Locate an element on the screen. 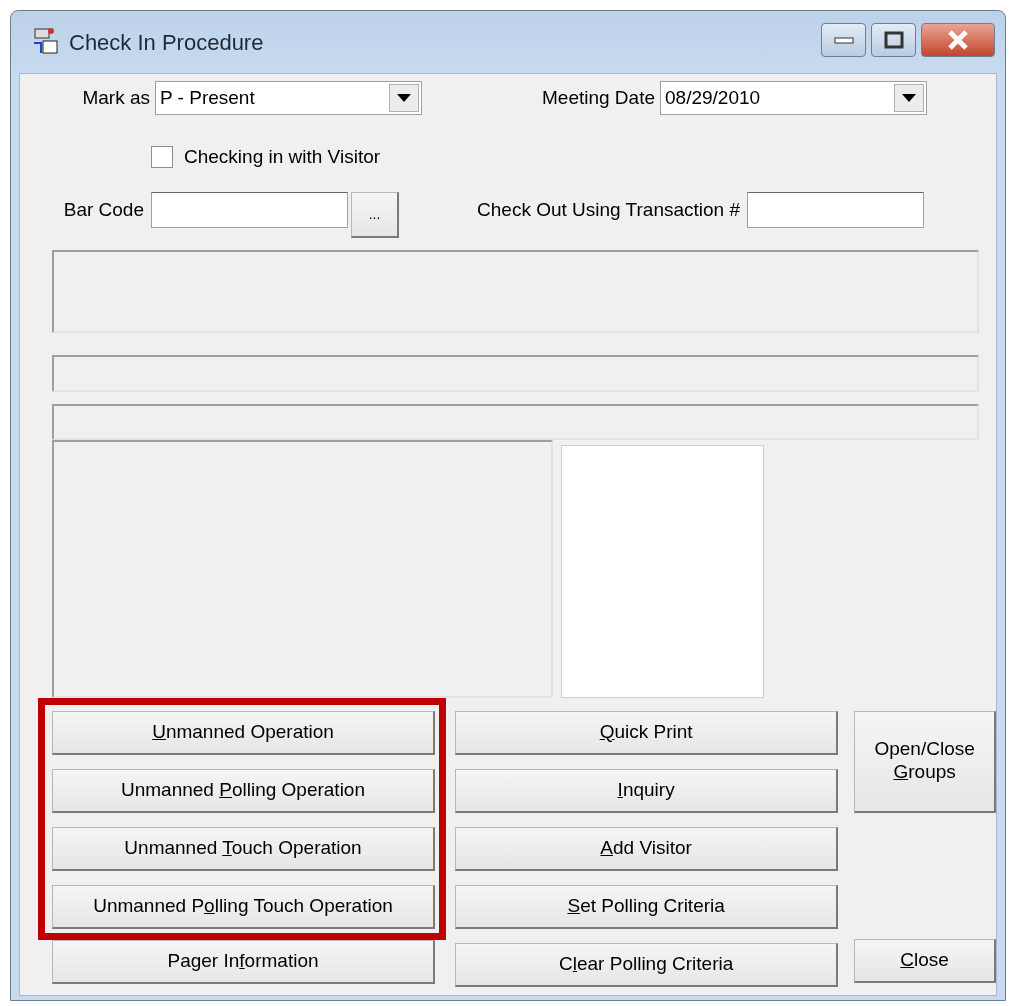 The width and height of the screenshot is (1009, 1006). bar-code-field is located at coordinates (249, 209).